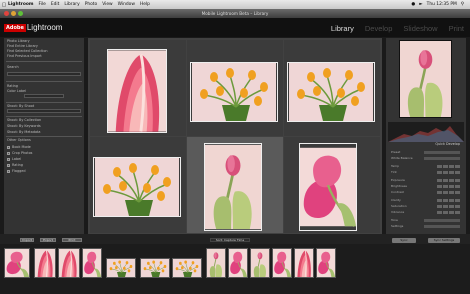 Image resolution: width=470 pixels, height=294 pixels. Describe the element at coordinates (72, 240) in the screenshot. I see `print-button: Print` at that location.